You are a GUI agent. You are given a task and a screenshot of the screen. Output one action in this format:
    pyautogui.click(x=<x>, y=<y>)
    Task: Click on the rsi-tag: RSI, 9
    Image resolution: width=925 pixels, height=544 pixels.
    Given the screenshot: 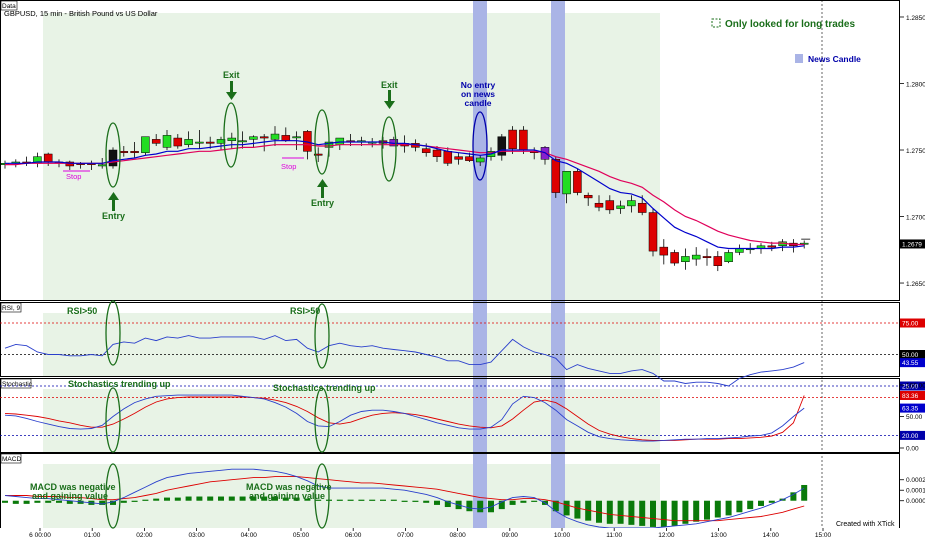 What is the action you would take?
    pyautogui.click(x=11, y=307)
    